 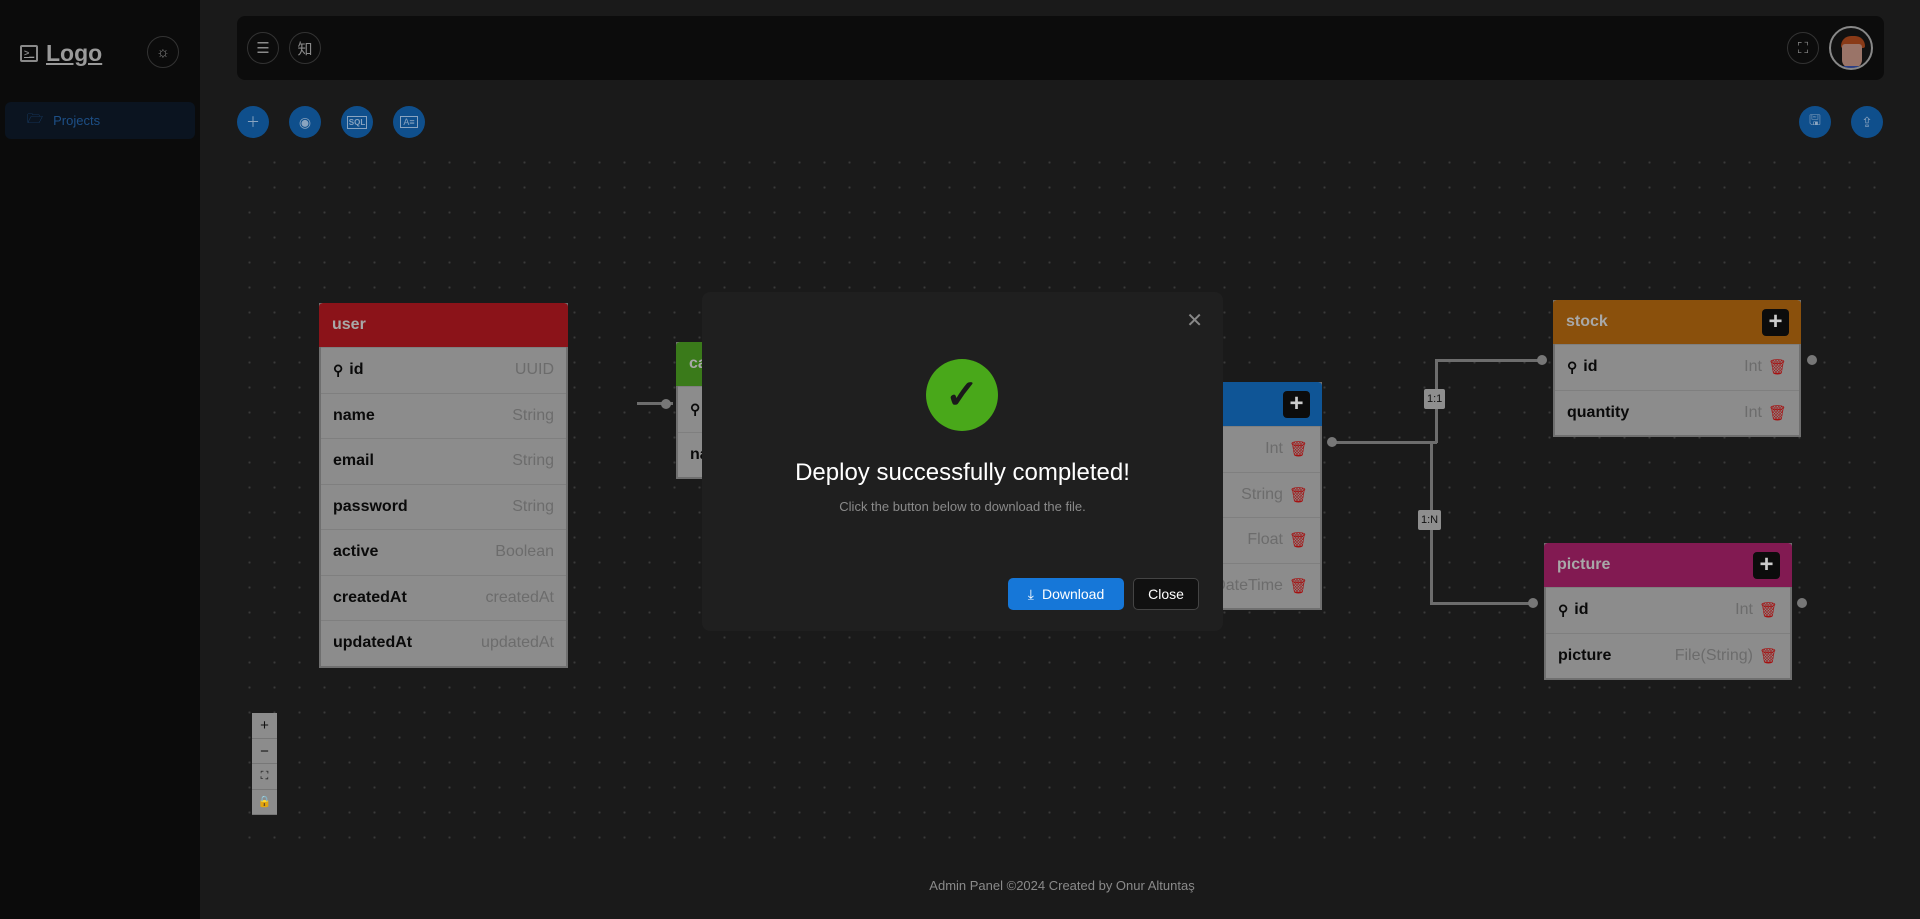 I want to click on field-name: quantity, so click(x=1598, y=412).